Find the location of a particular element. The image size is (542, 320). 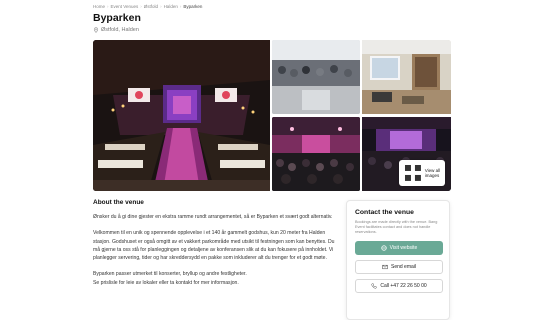

contact-title: Contact the venue is located at coordinates (384, 212).